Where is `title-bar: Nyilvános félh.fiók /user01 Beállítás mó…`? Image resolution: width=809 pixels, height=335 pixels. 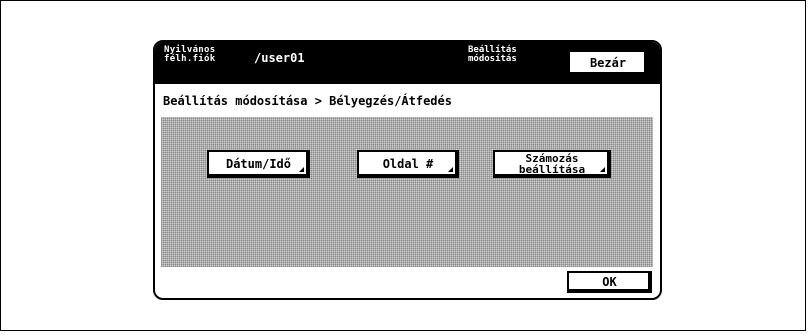
title-bar: Nyilvános félh.fiók /user01 Beállítás mó… is located at coordinates (407, 63).